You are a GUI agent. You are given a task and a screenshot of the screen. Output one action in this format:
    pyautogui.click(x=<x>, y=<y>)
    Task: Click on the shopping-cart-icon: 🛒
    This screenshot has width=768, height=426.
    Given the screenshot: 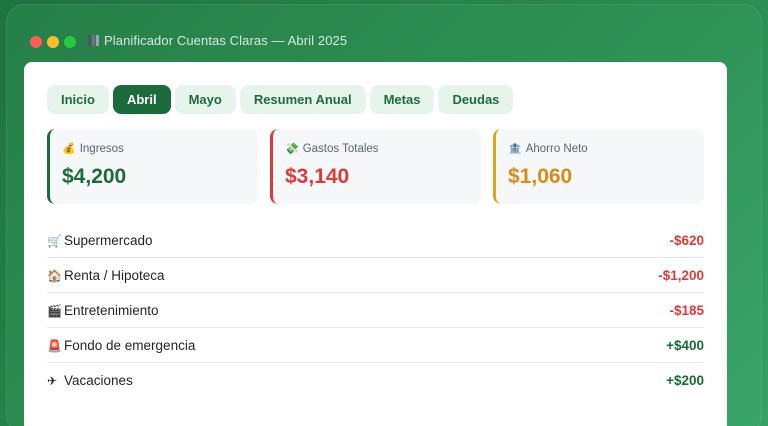 What is the action you would take?
    pyautogui.click(x=54, y=240)
    